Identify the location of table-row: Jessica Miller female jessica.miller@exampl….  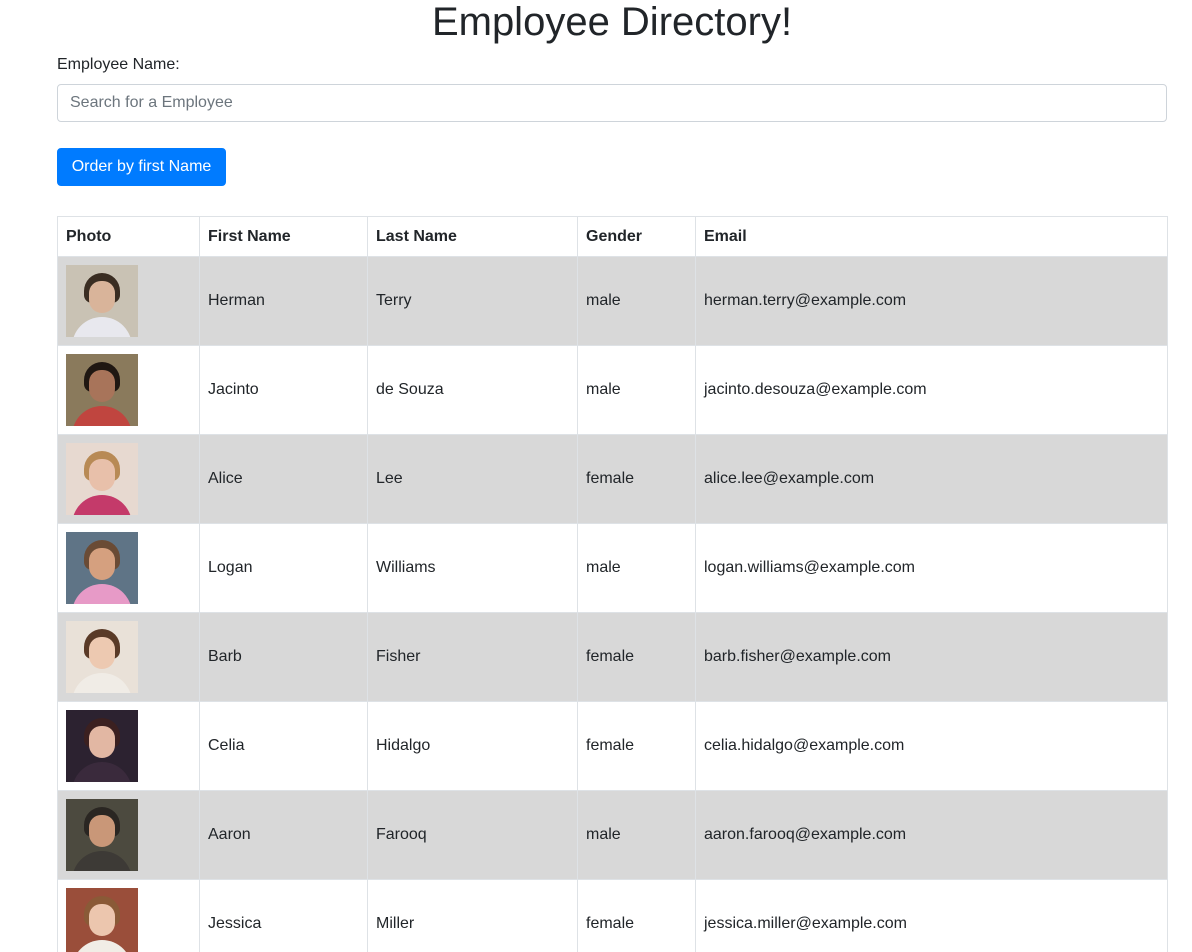
(612, 915).